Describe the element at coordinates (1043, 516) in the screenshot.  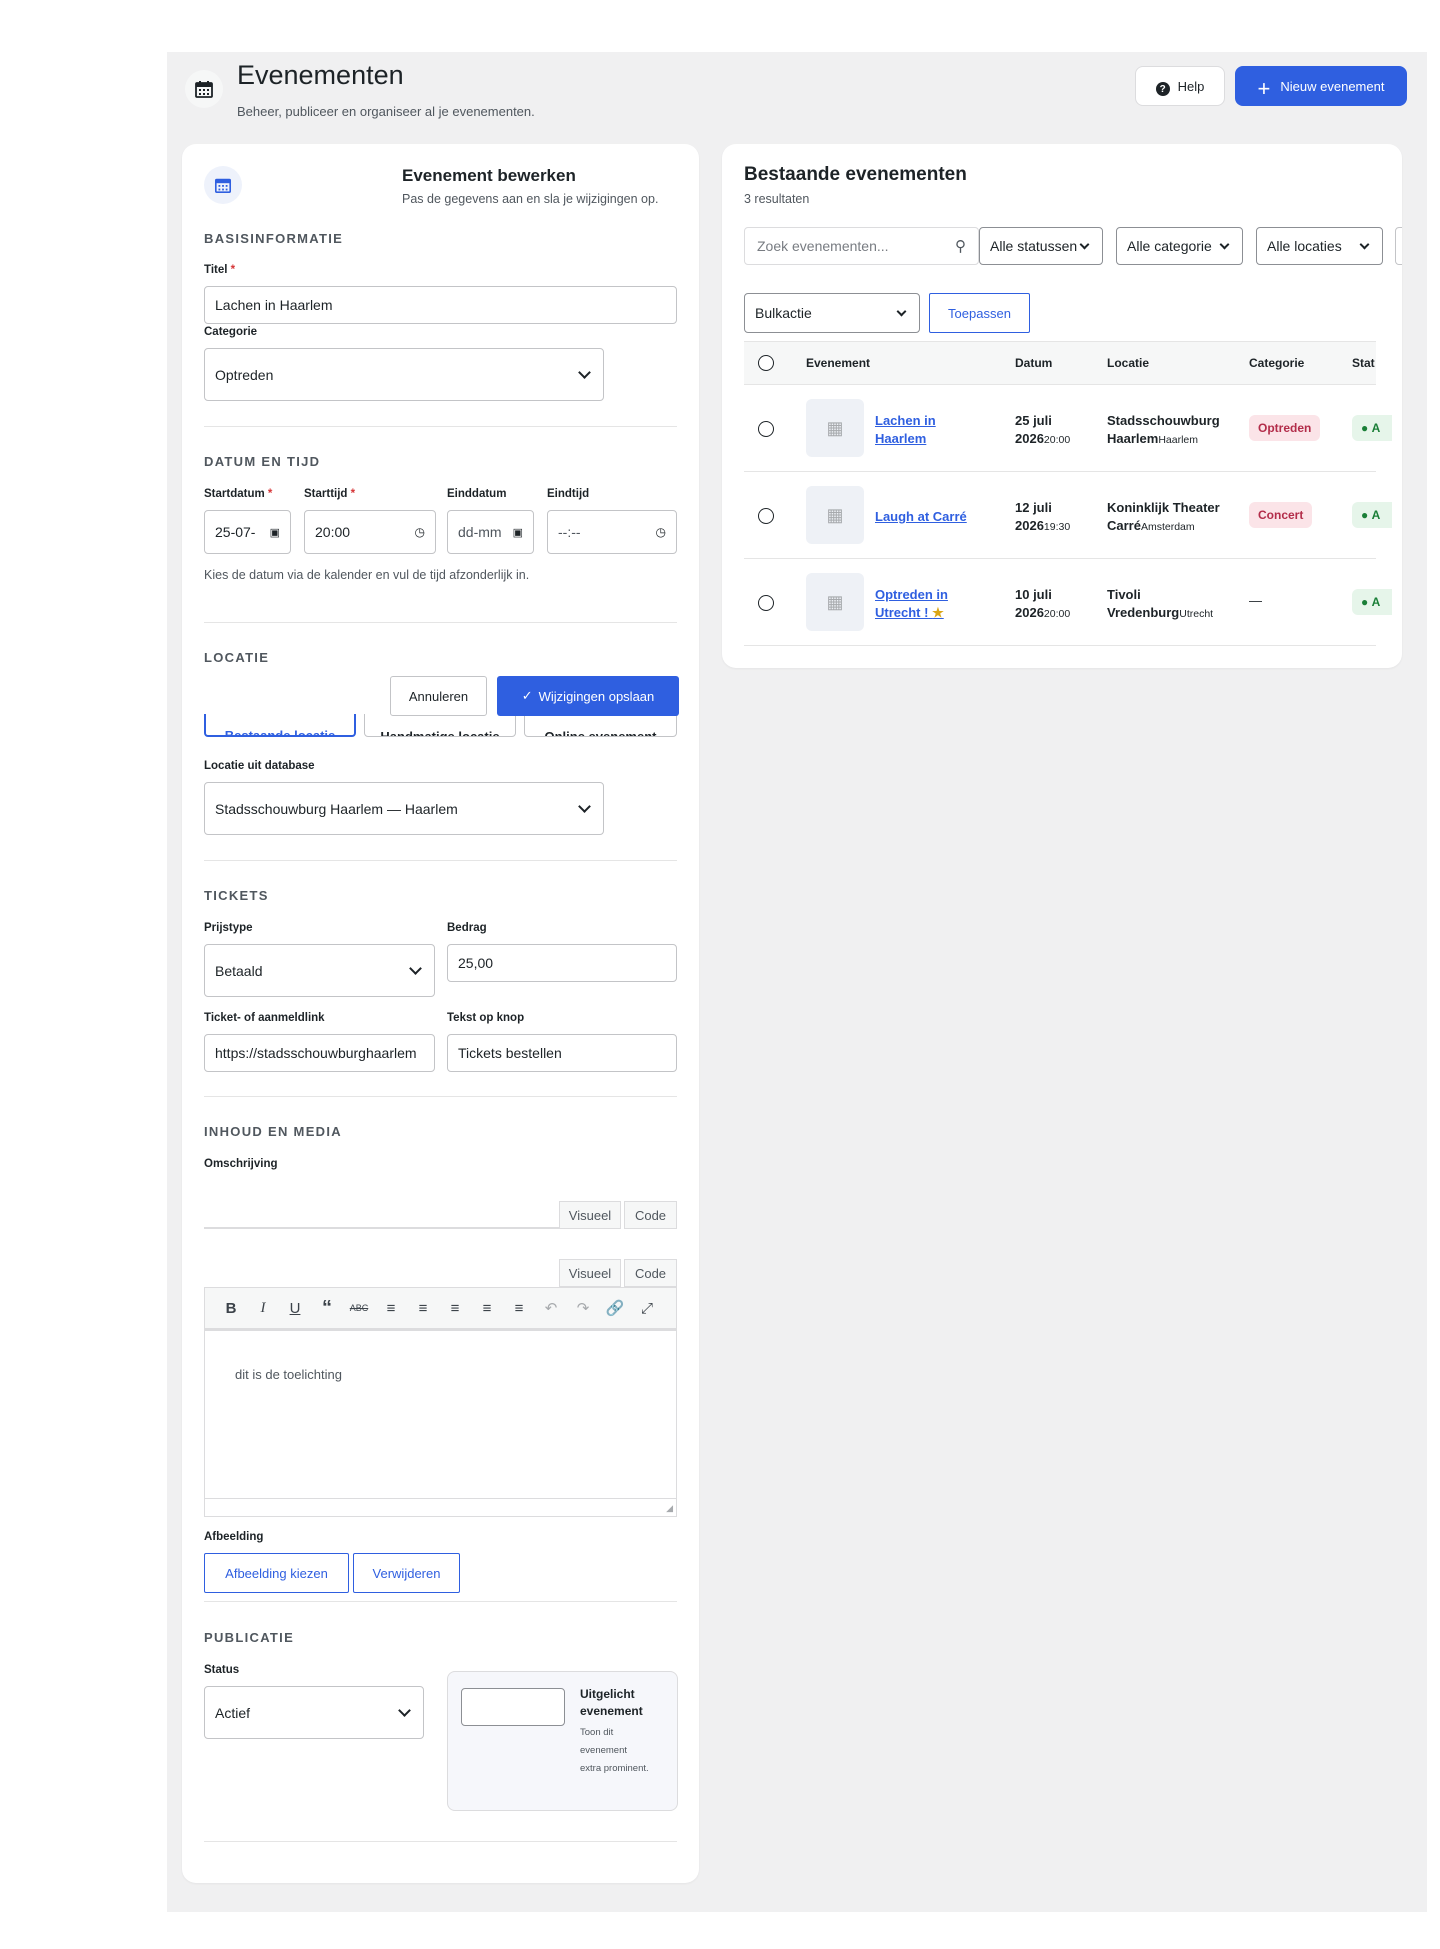
I see `event-date: 12 juli 202619:30` at that location.